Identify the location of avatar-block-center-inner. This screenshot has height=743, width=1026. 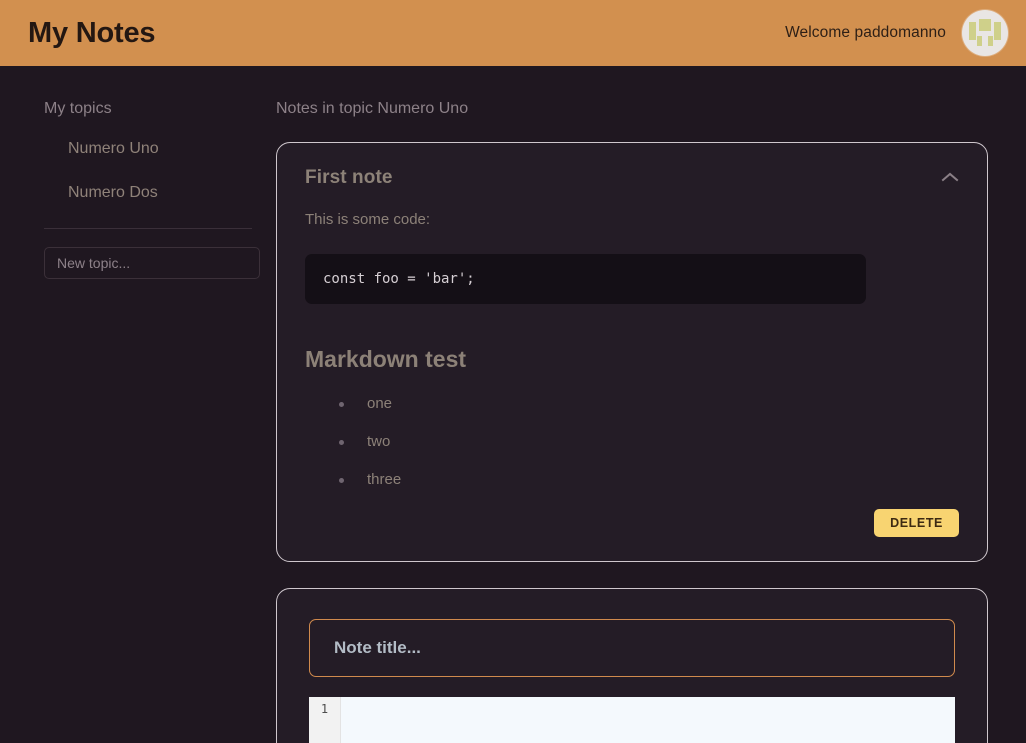
(985, 25).